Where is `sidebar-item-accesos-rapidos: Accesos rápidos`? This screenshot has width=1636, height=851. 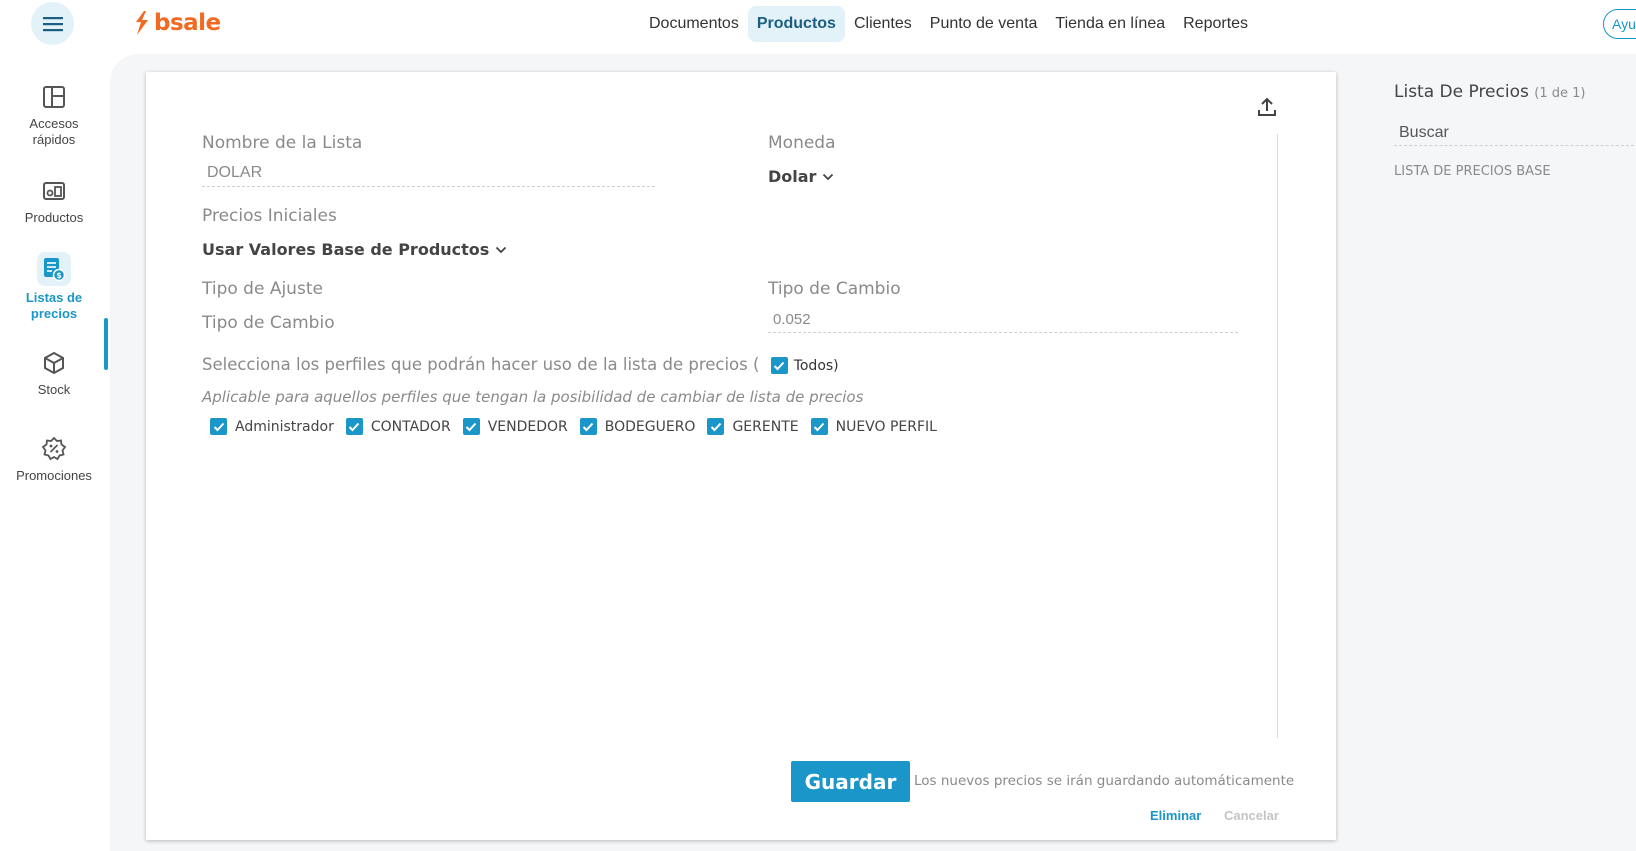 sidebar-item-accesos-rapidos: Accesos rápidos is located at coordinates (54, 116).